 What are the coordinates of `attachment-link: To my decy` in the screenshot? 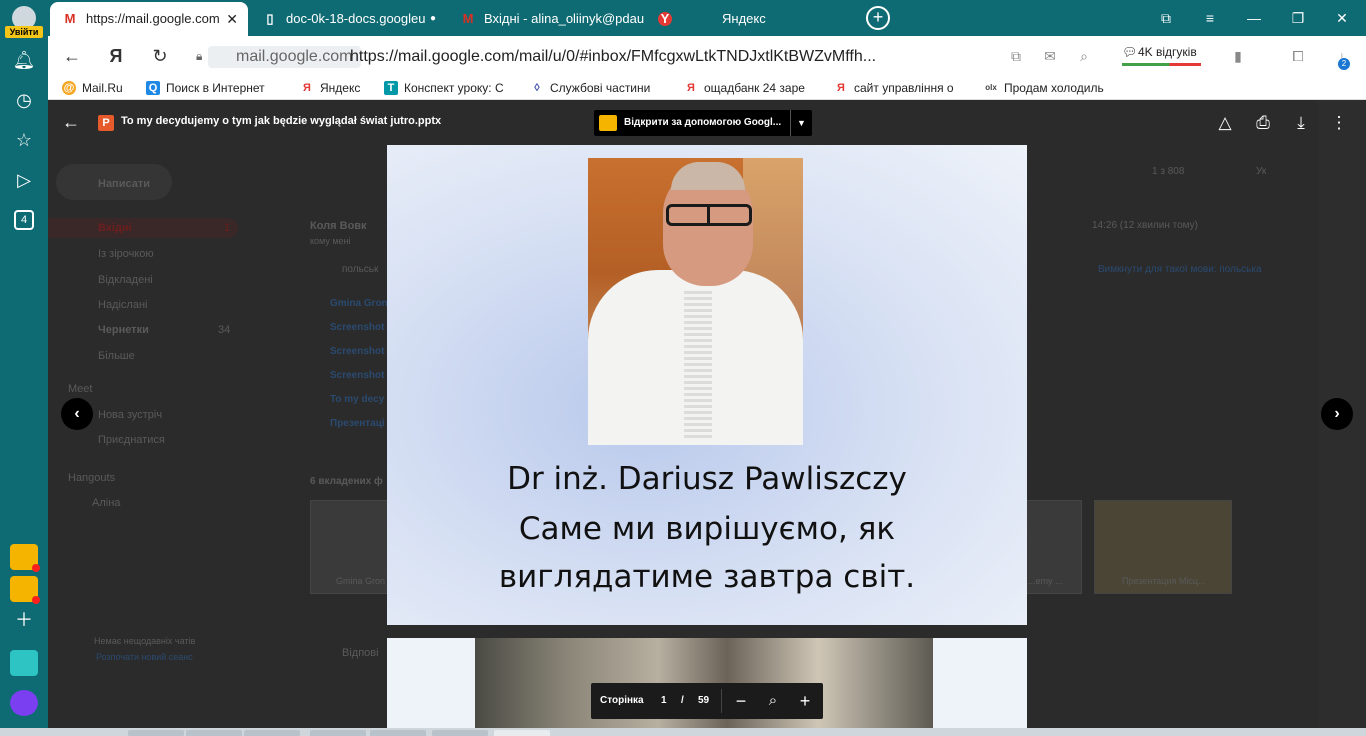 It's located at (357, 399).